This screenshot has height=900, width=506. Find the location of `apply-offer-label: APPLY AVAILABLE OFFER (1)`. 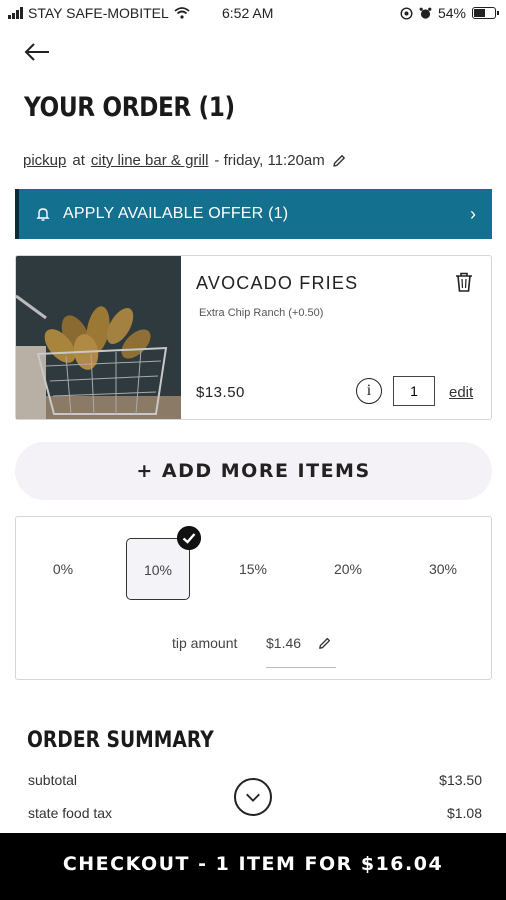

apply-offer-label: APPLY AVAILABLE OFFER (1) is located at coordinates (176, 213).